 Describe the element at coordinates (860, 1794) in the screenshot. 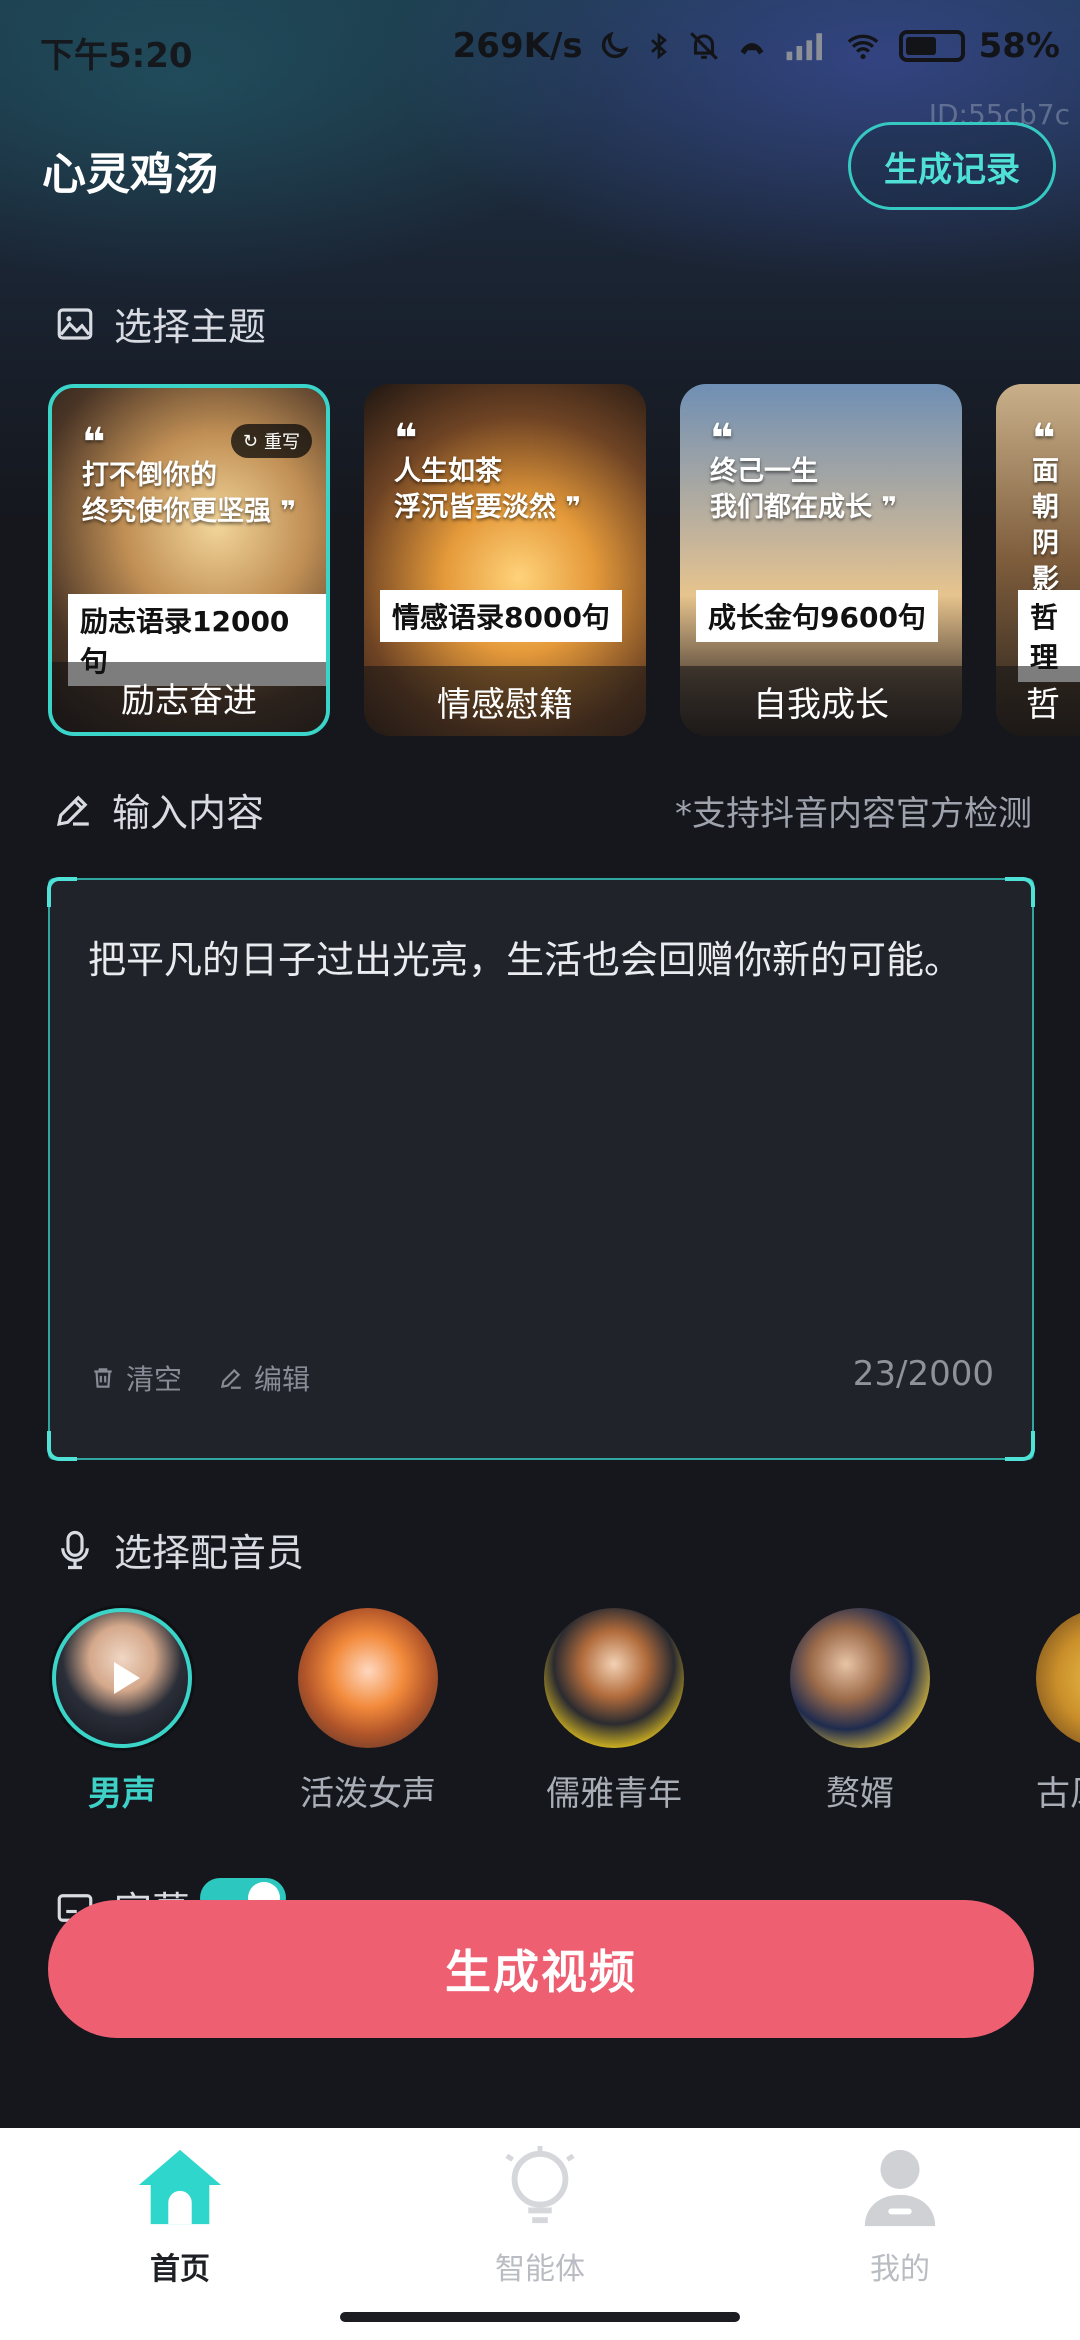

I see `voice-name: 赘婿` at that location.